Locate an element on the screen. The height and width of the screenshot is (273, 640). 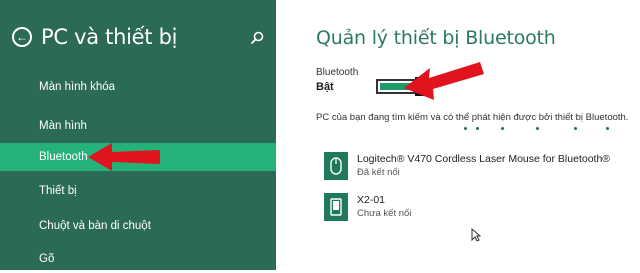
sidebar-item-typing: Gõ is located at coordinates (138, 259).